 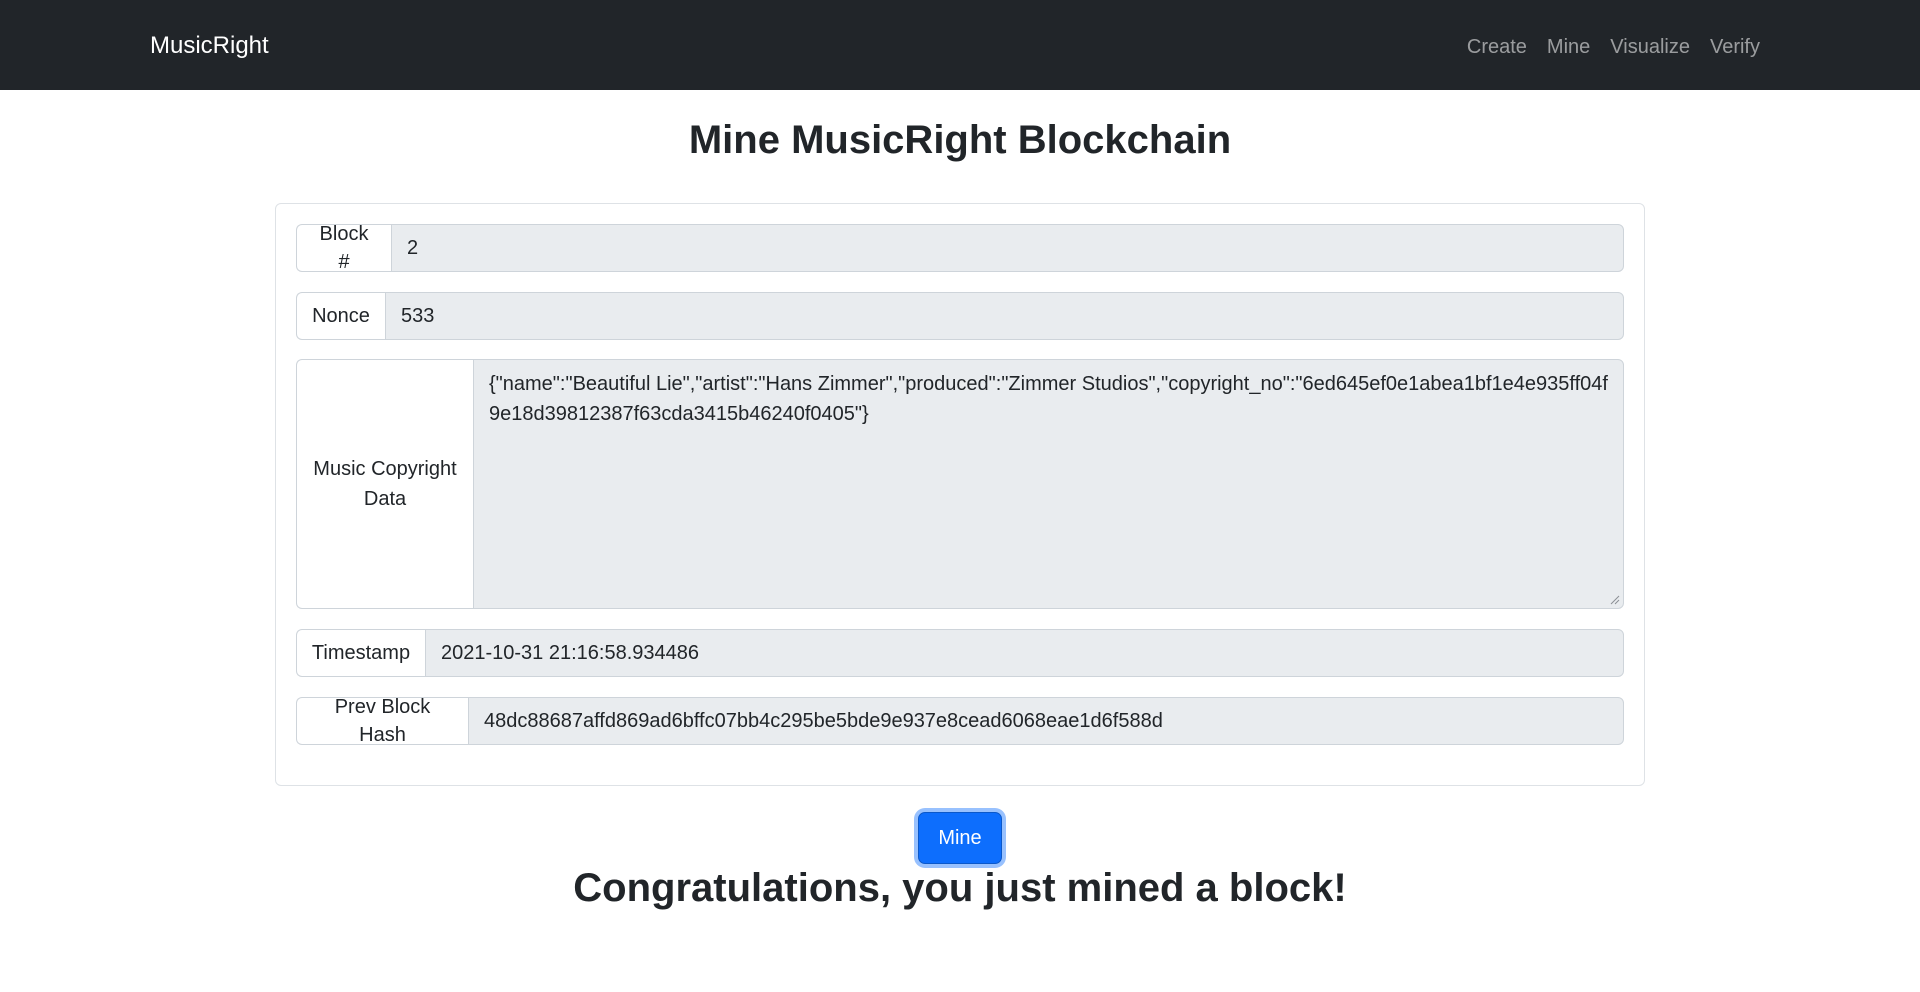 I want to click on block-number-group: Block # 2, so click(x=960, y=248).